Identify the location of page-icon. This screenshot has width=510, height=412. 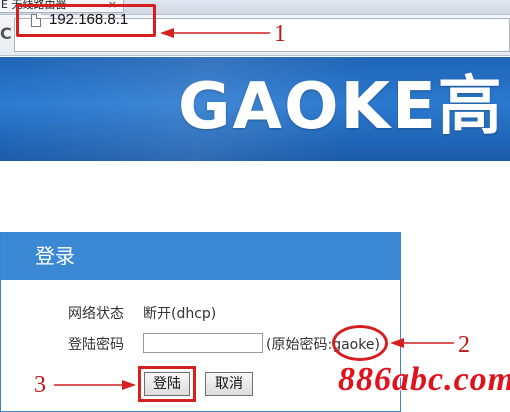
(36, 20).